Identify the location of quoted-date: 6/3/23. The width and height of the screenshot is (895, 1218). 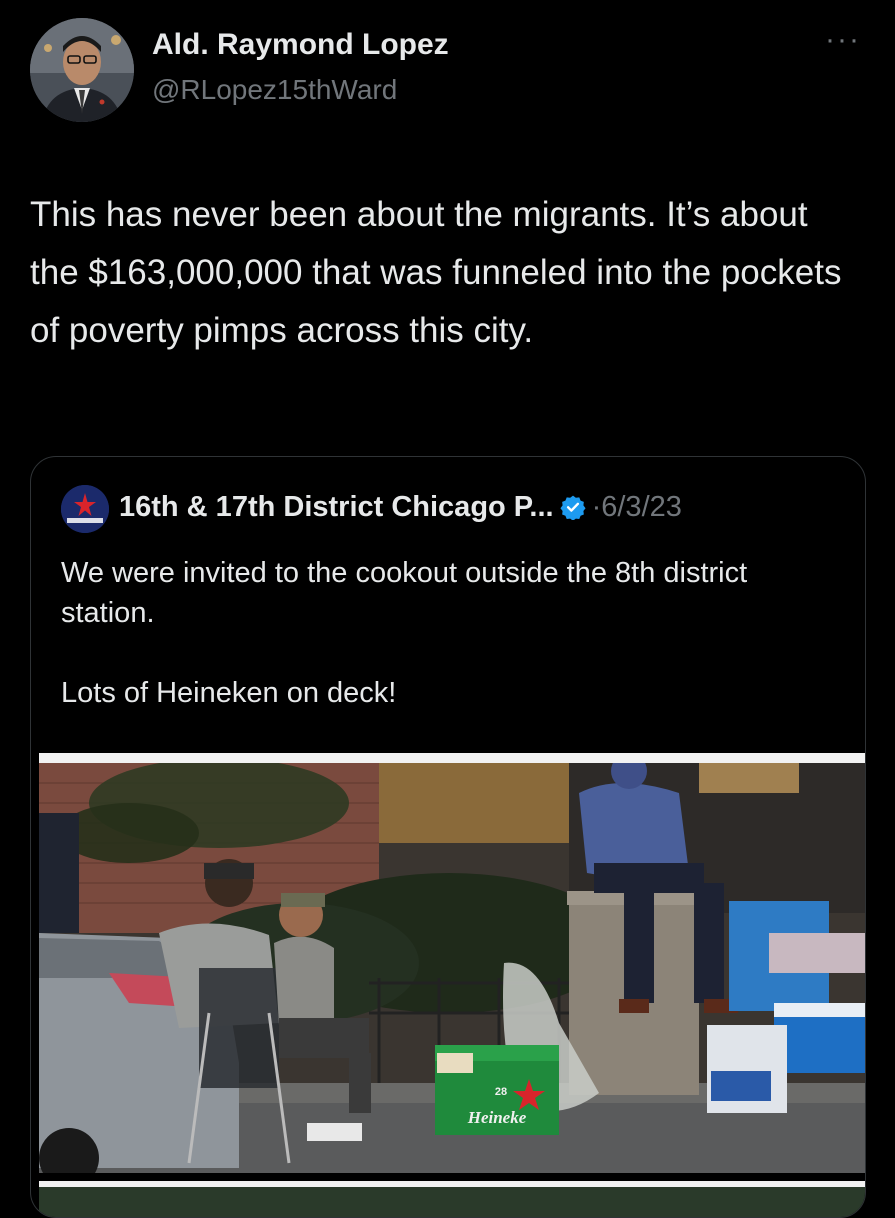
(641, 507).